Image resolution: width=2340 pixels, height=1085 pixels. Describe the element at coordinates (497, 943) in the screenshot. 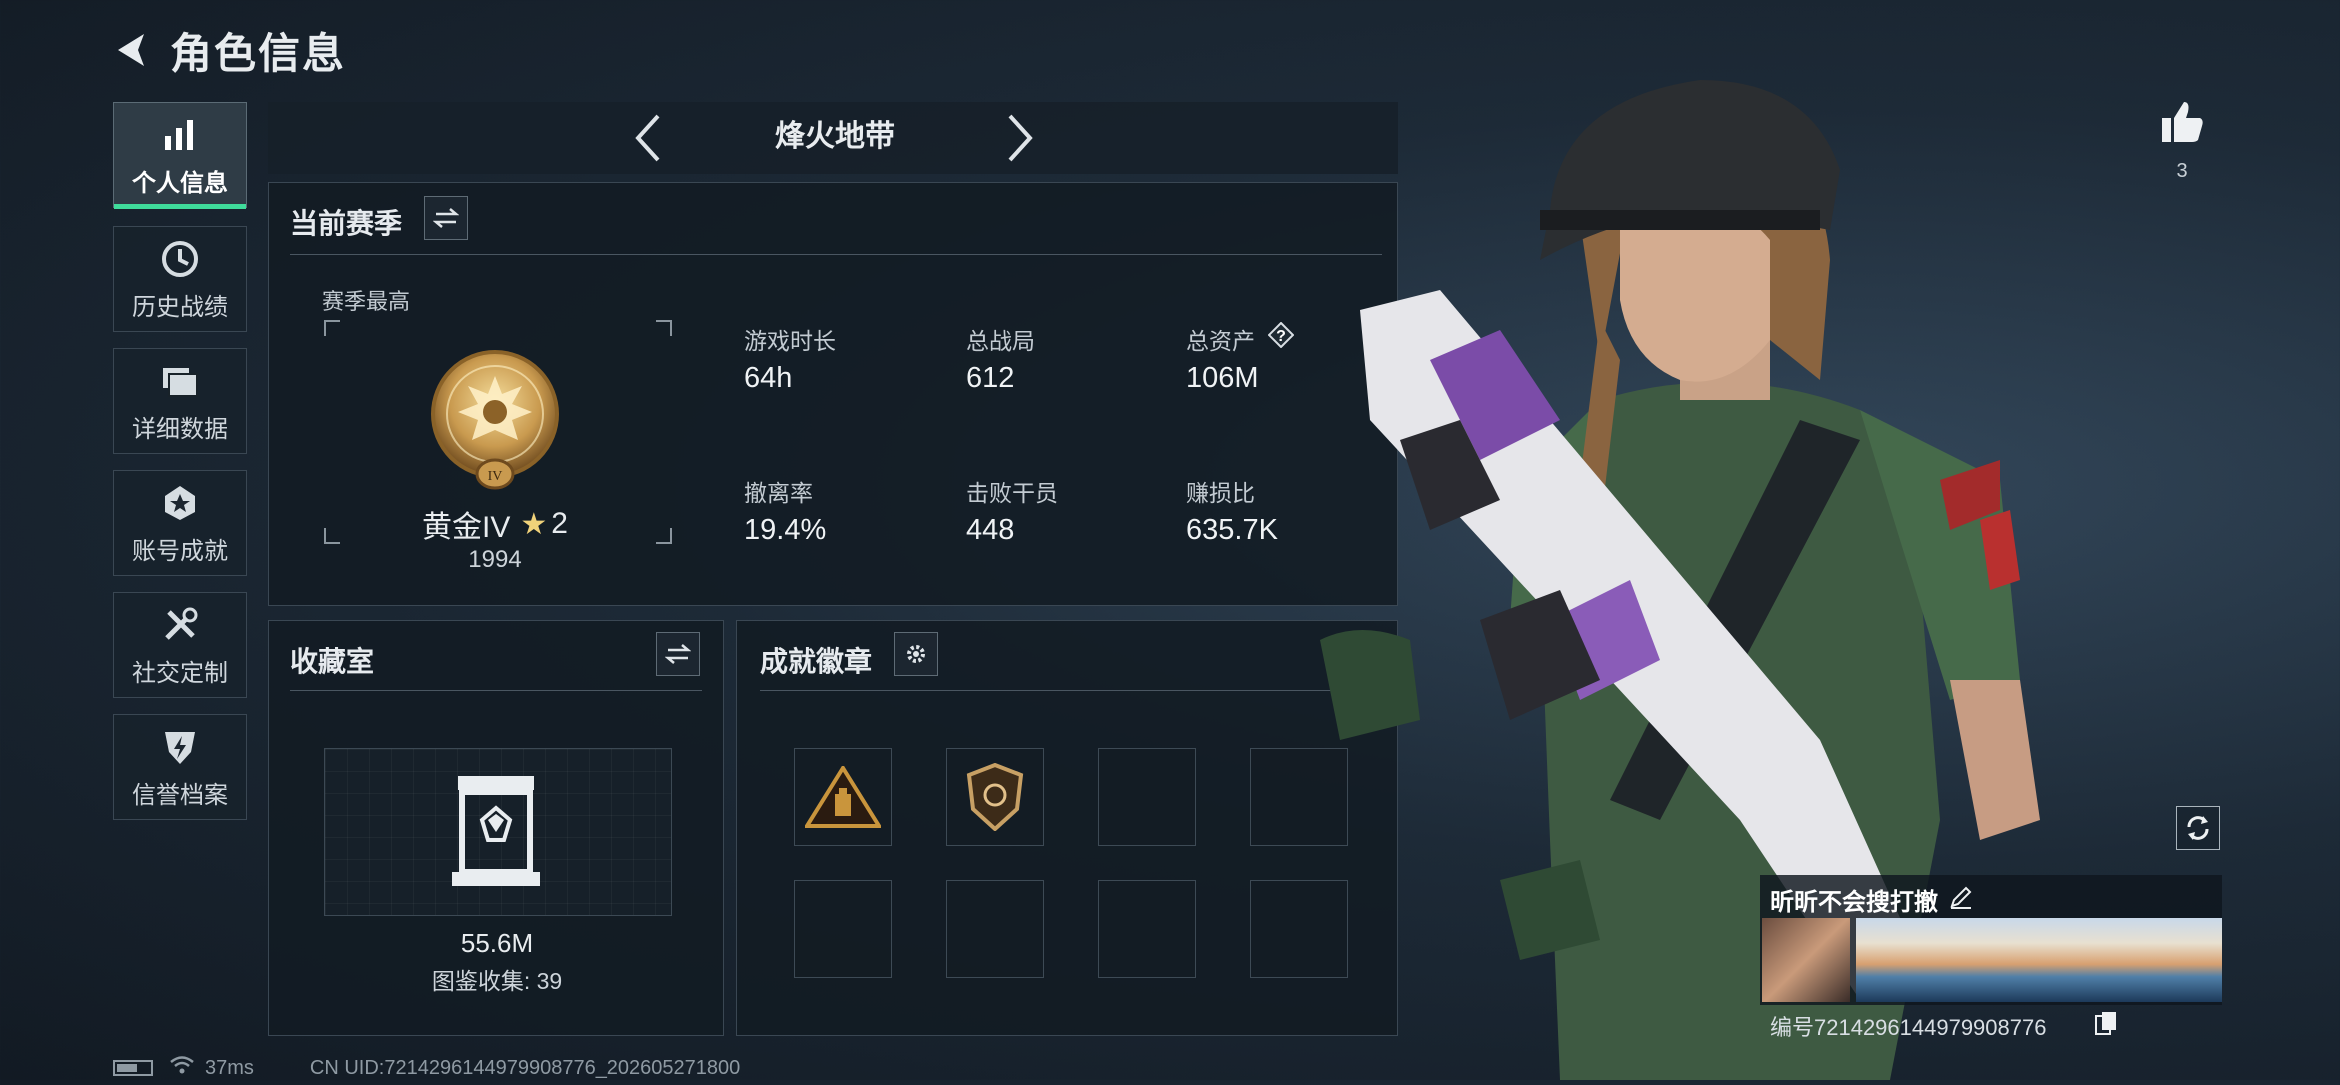

I see `collection-value: 55.6M` at that location.